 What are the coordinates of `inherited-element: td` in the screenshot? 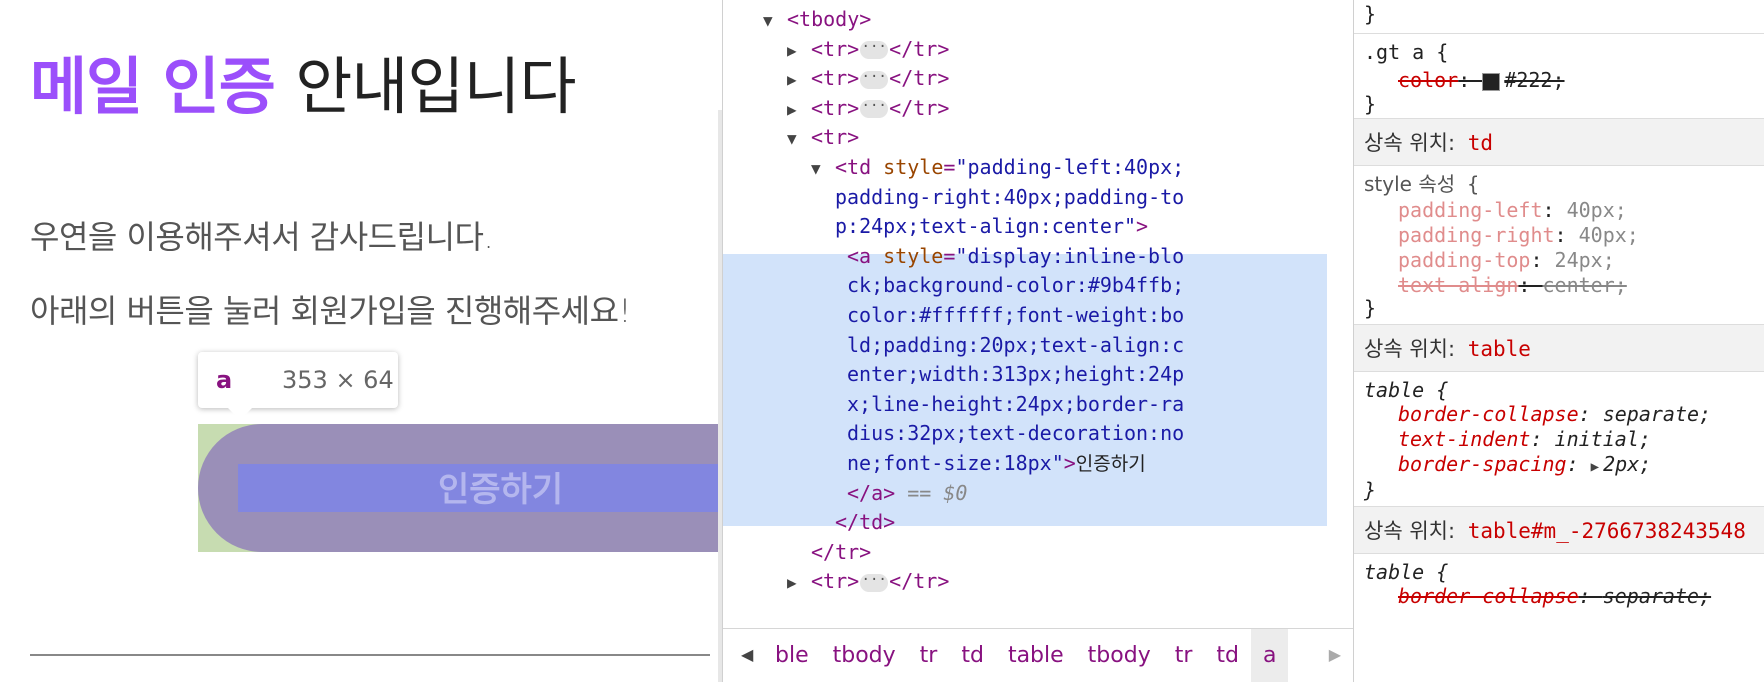 It's located at (1480, 143).